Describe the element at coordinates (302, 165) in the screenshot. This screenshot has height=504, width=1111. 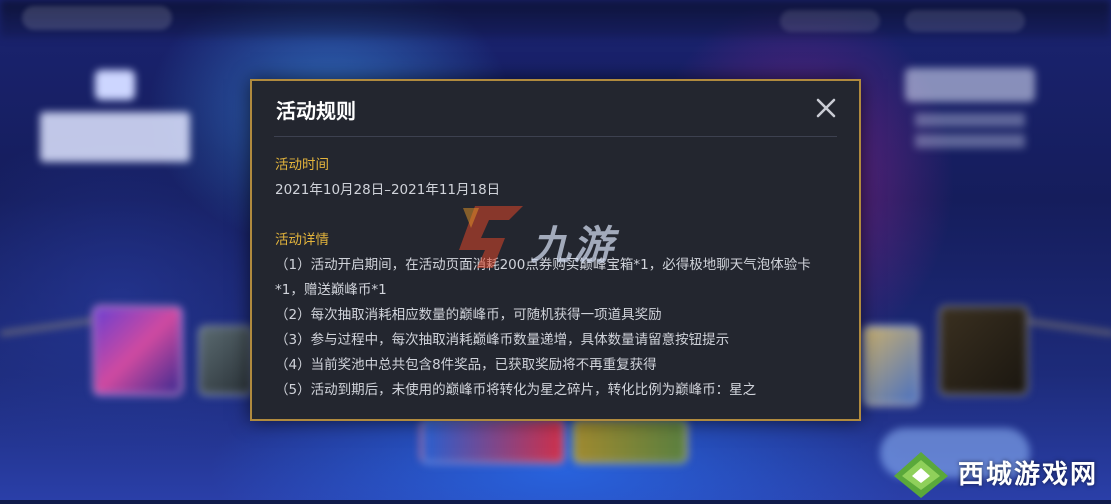
I see `time-heading: 活动时间` at that location.